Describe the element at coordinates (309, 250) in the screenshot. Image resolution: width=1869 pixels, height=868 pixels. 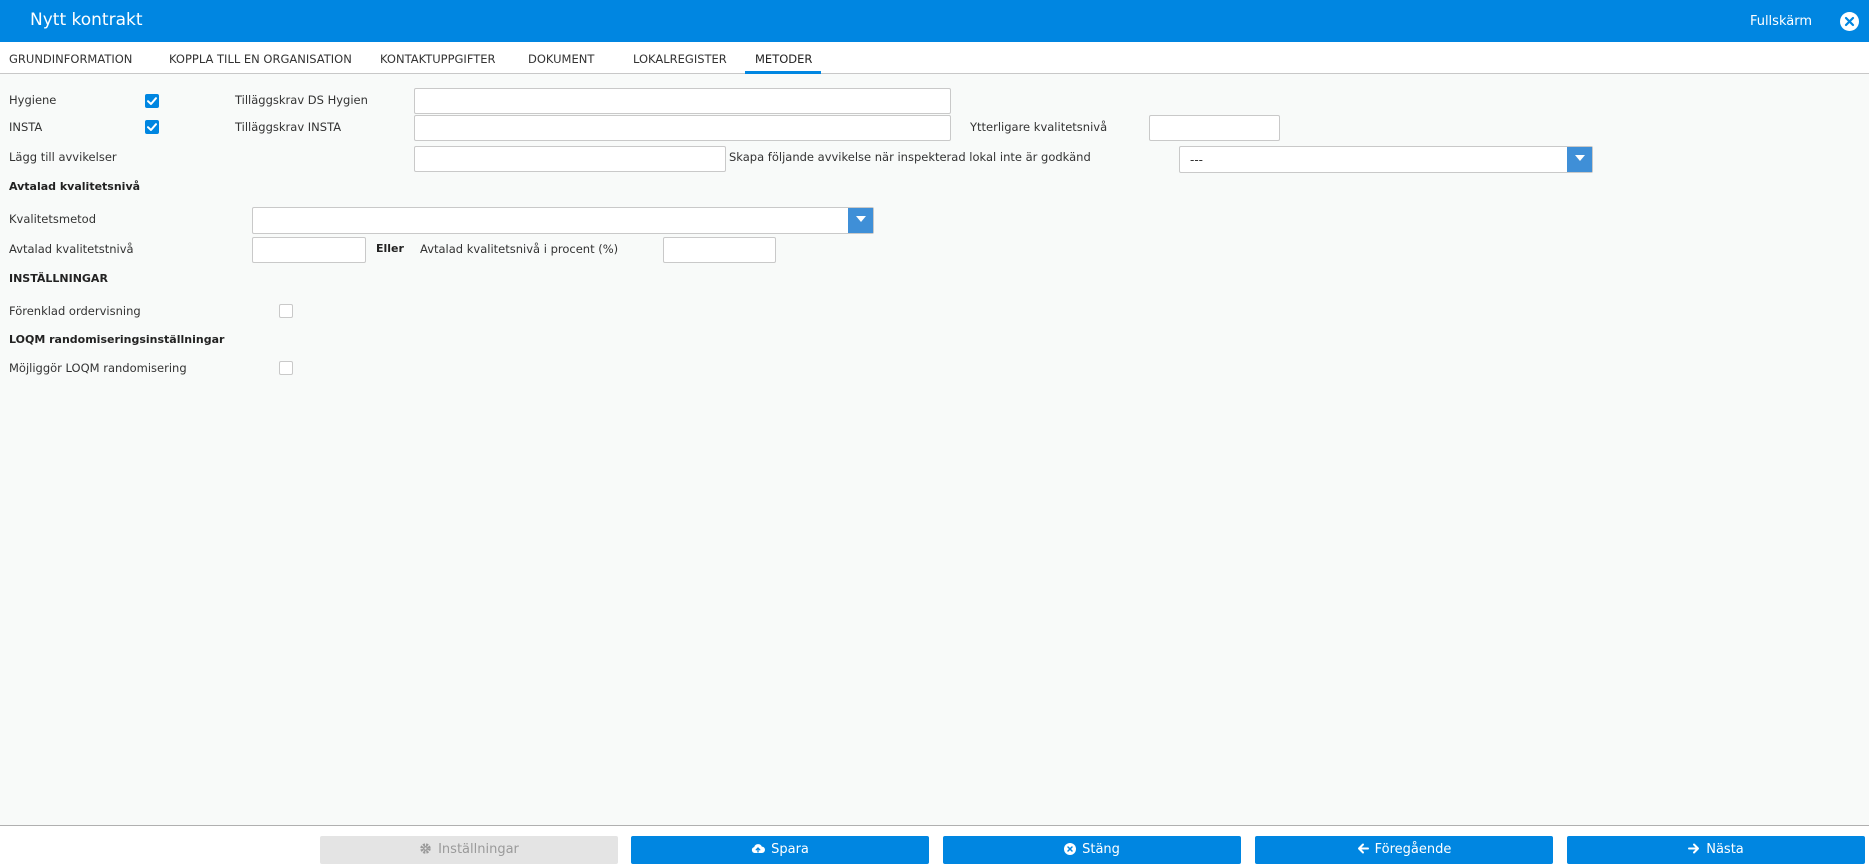
I see `avtalad-niva-input` at that location.